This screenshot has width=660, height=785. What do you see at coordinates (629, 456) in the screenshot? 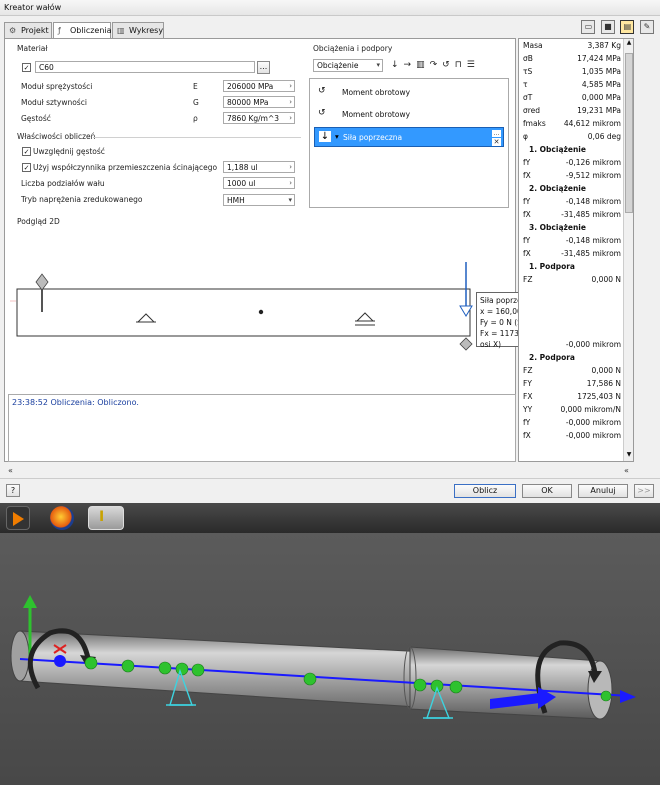
I see `scroll-down-icon: ▼` at bounding box center [629, 456].